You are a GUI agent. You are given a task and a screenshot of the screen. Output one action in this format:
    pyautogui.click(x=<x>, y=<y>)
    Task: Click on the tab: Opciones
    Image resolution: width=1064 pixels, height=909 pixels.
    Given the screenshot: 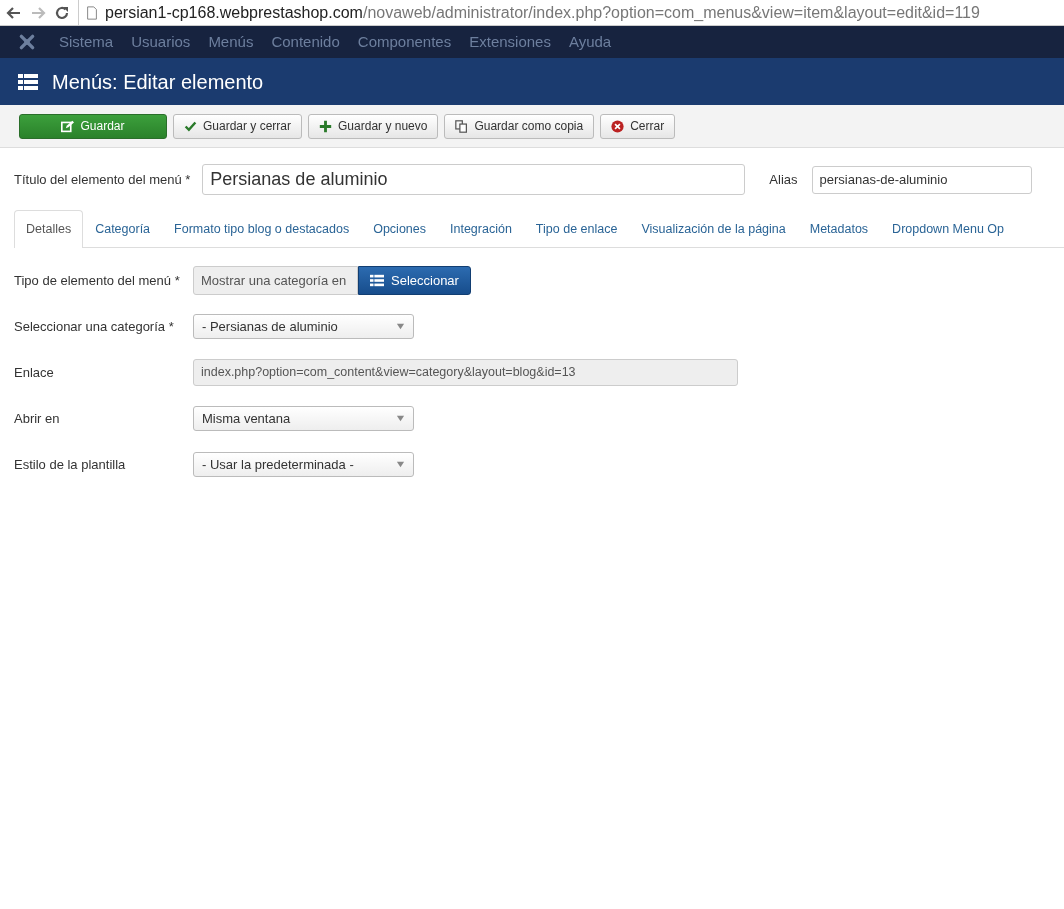 What is the action you would take?
    pyautogui.click(x=399, y=229)
    